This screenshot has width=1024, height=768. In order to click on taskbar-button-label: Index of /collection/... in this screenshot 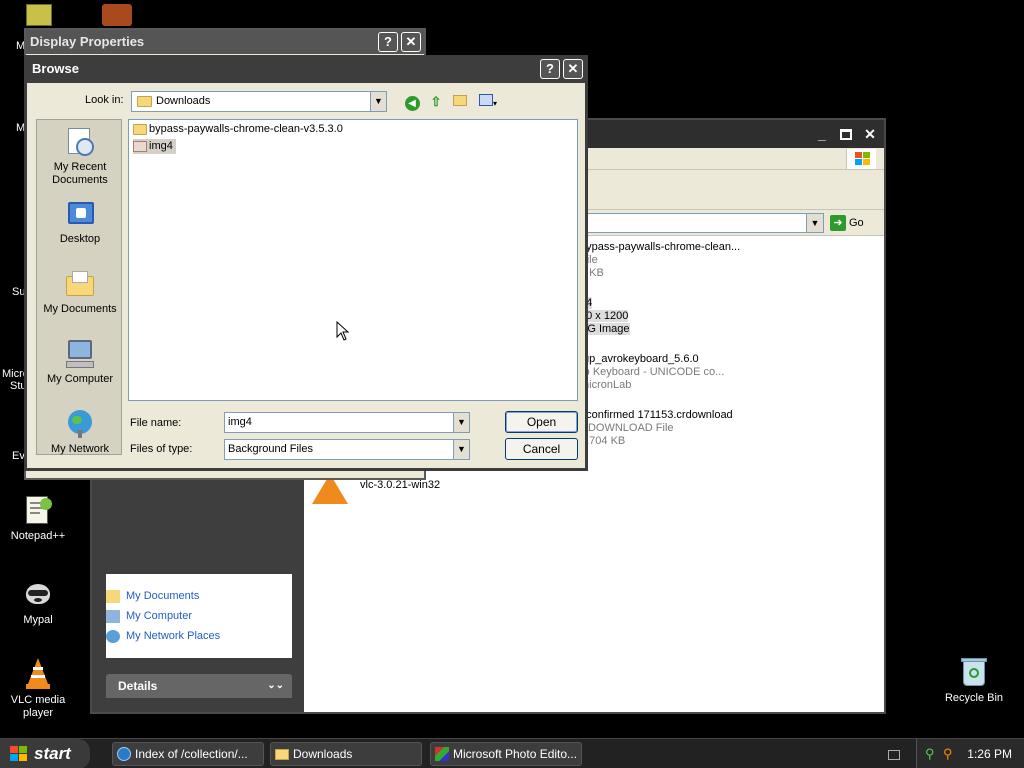, I will do `click(191, 754)`.